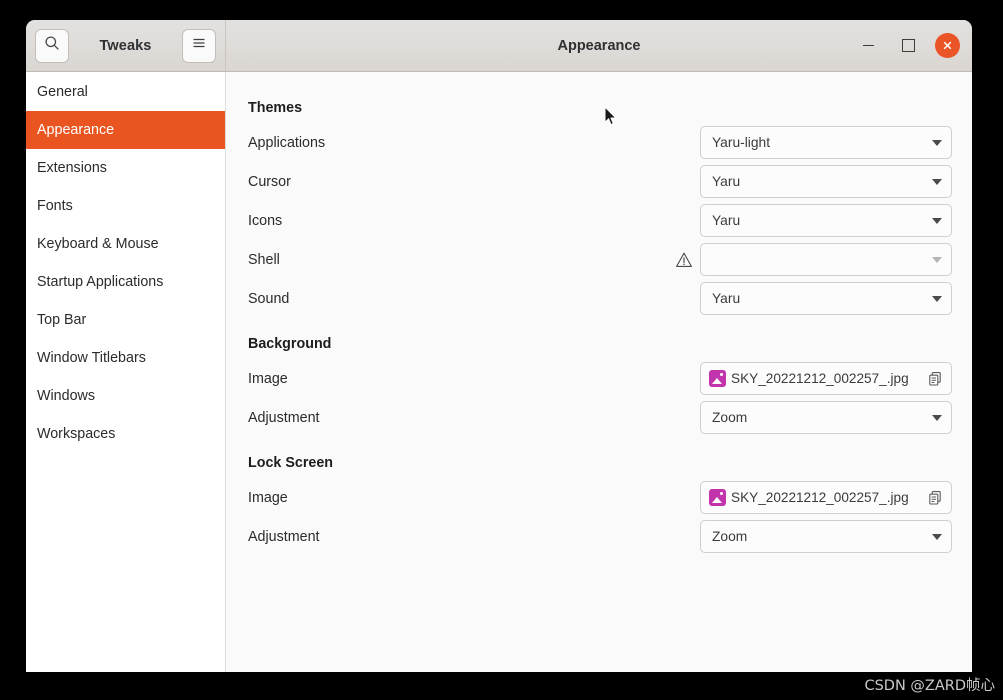  Describe the element at coordinates (600, 181) in the screenshot. I see `row-cursor-theme: Cursor Yaru` at that location.